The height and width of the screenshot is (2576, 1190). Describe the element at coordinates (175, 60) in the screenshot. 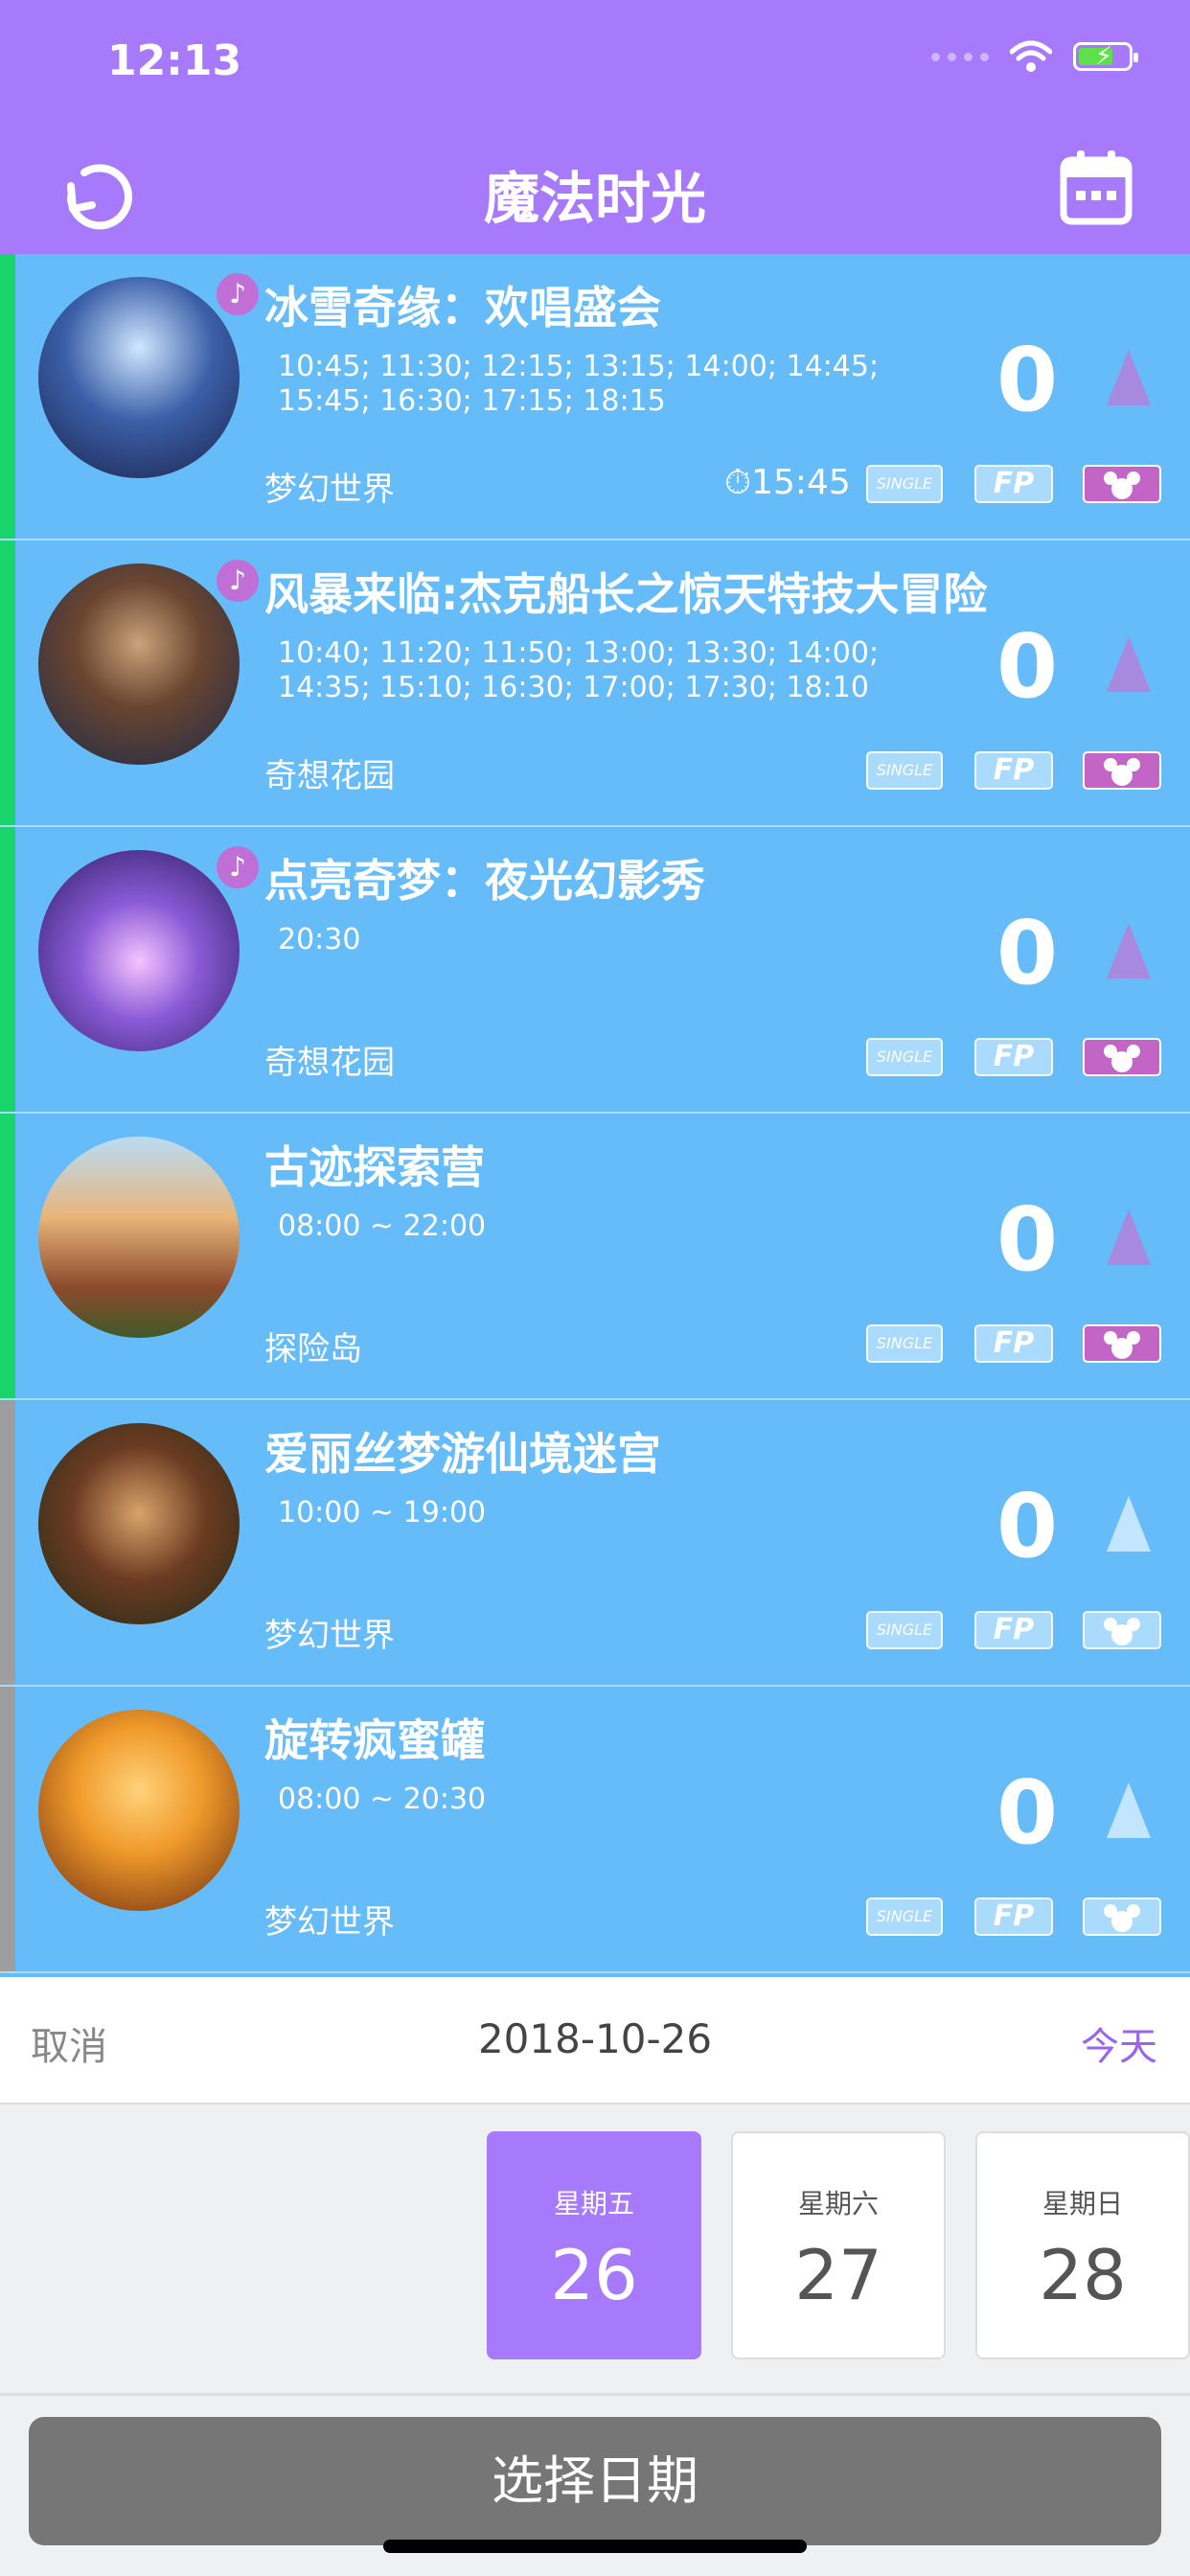

I see `status-time: 12:13` at that location.